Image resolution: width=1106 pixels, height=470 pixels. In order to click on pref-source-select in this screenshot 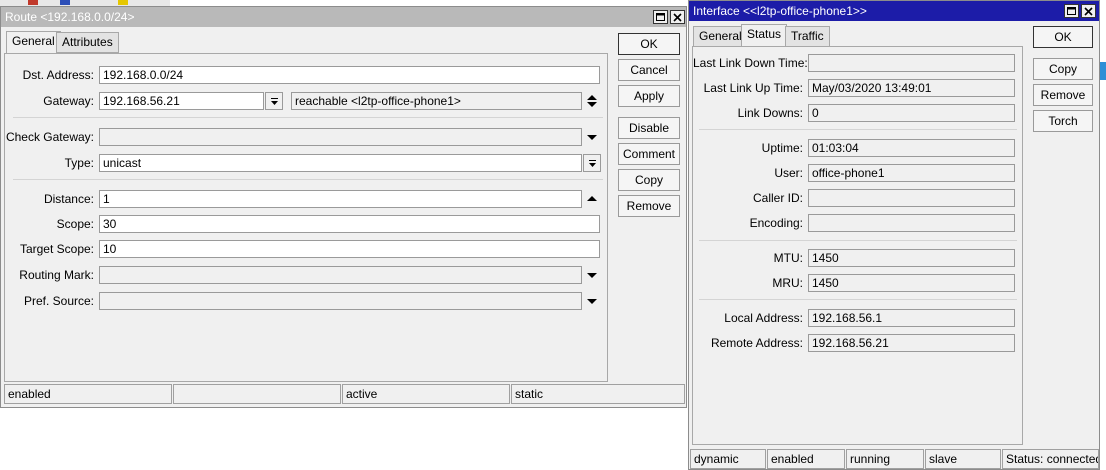, I will do `click(340, 301)`.